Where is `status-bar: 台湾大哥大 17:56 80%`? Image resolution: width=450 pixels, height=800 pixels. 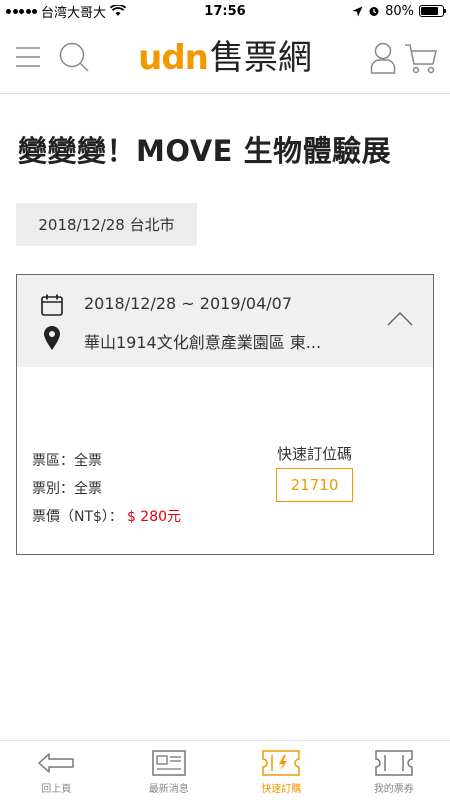 status-bar: 台湾大哥大 17:56 80% is located at coordinates (225, 11).